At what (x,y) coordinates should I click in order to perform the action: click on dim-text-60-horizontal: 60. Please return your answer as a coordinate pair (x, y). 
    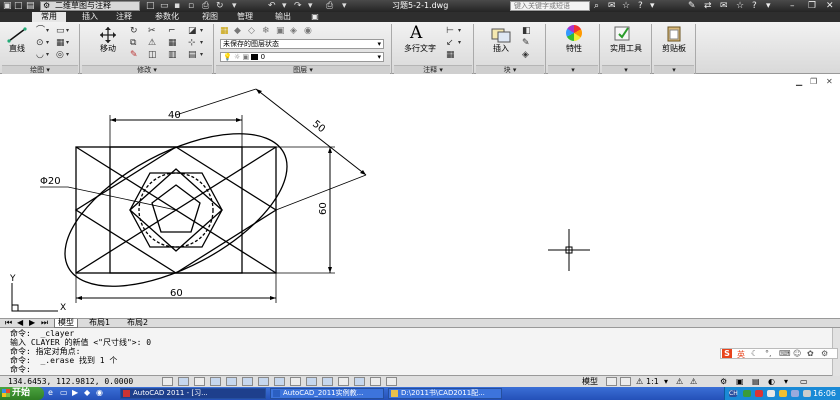
    Looking at the image, I should click on (176, 293).